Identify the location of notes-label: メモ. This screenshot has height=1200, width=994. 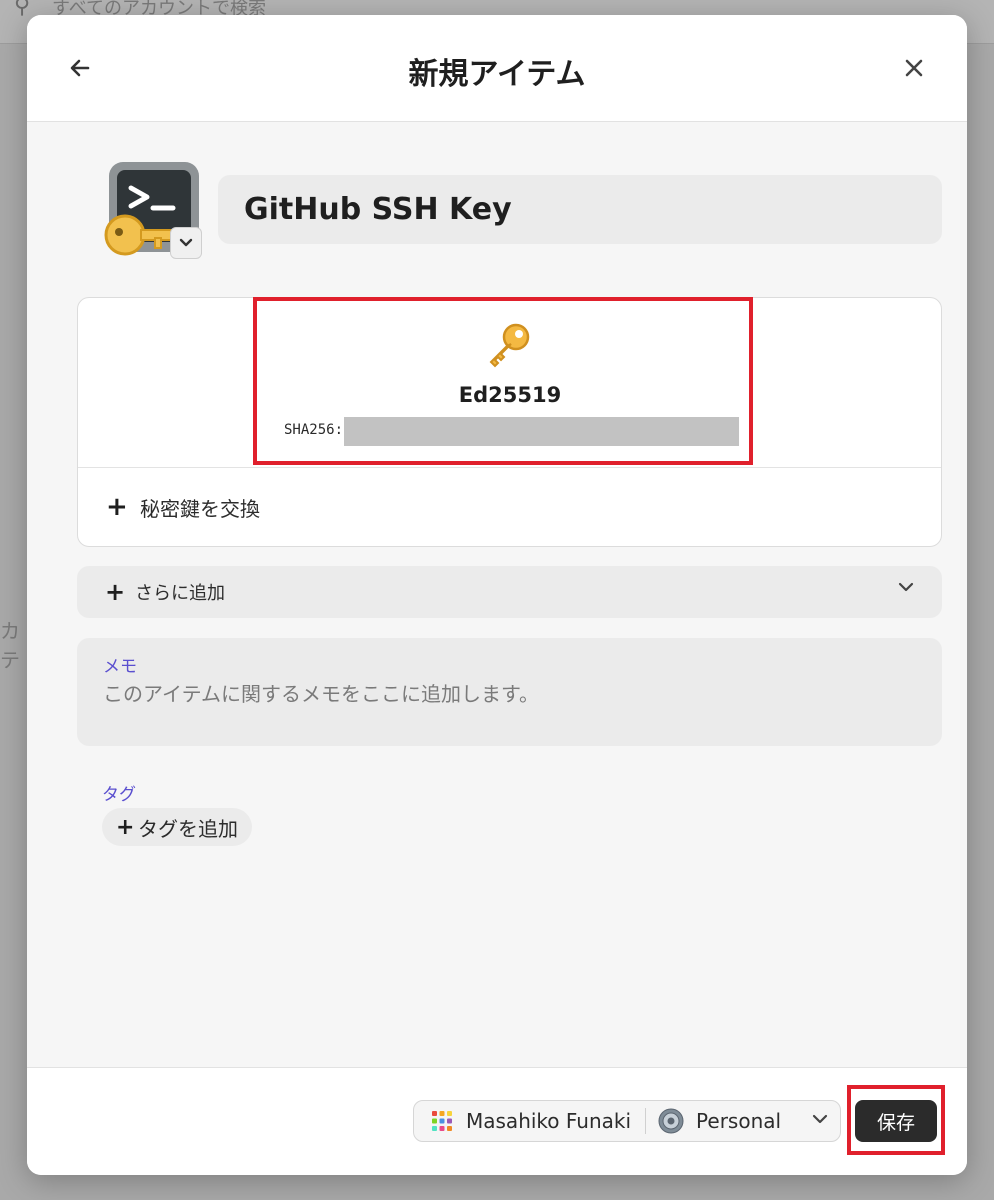
(120, 667).